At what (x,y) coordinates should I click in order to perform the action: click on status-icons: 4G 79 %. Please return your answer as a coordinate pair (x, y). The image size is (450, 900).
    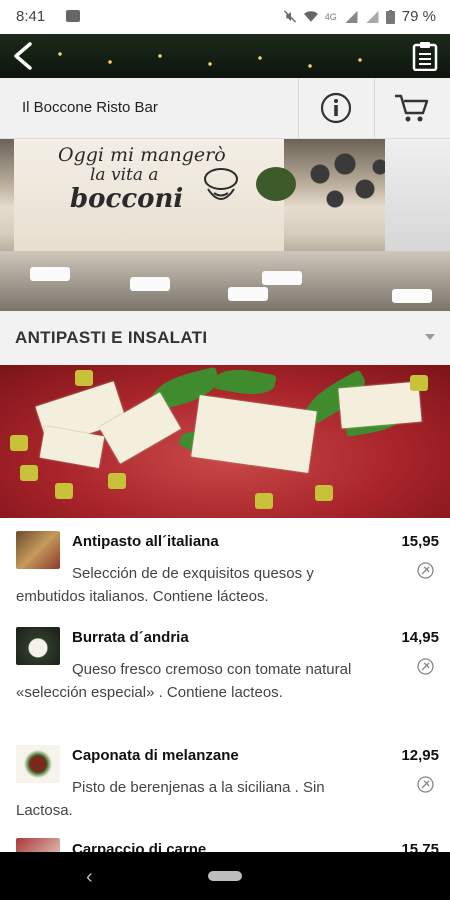
    Looking at the image, I should click on (359, 16).